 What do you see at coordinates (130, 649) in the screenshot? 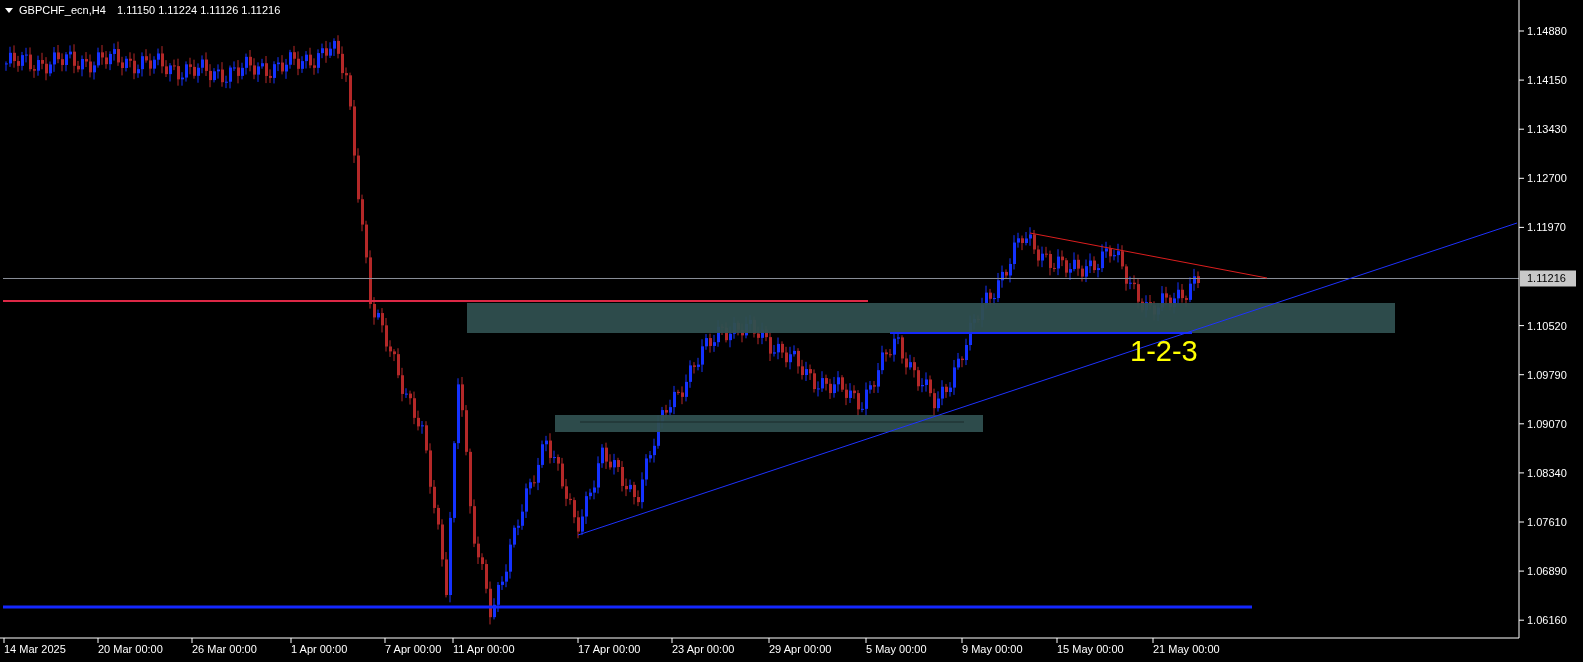
I see `time-tick-label: 20 Mar 00:00` at bounding box center [130, 649].